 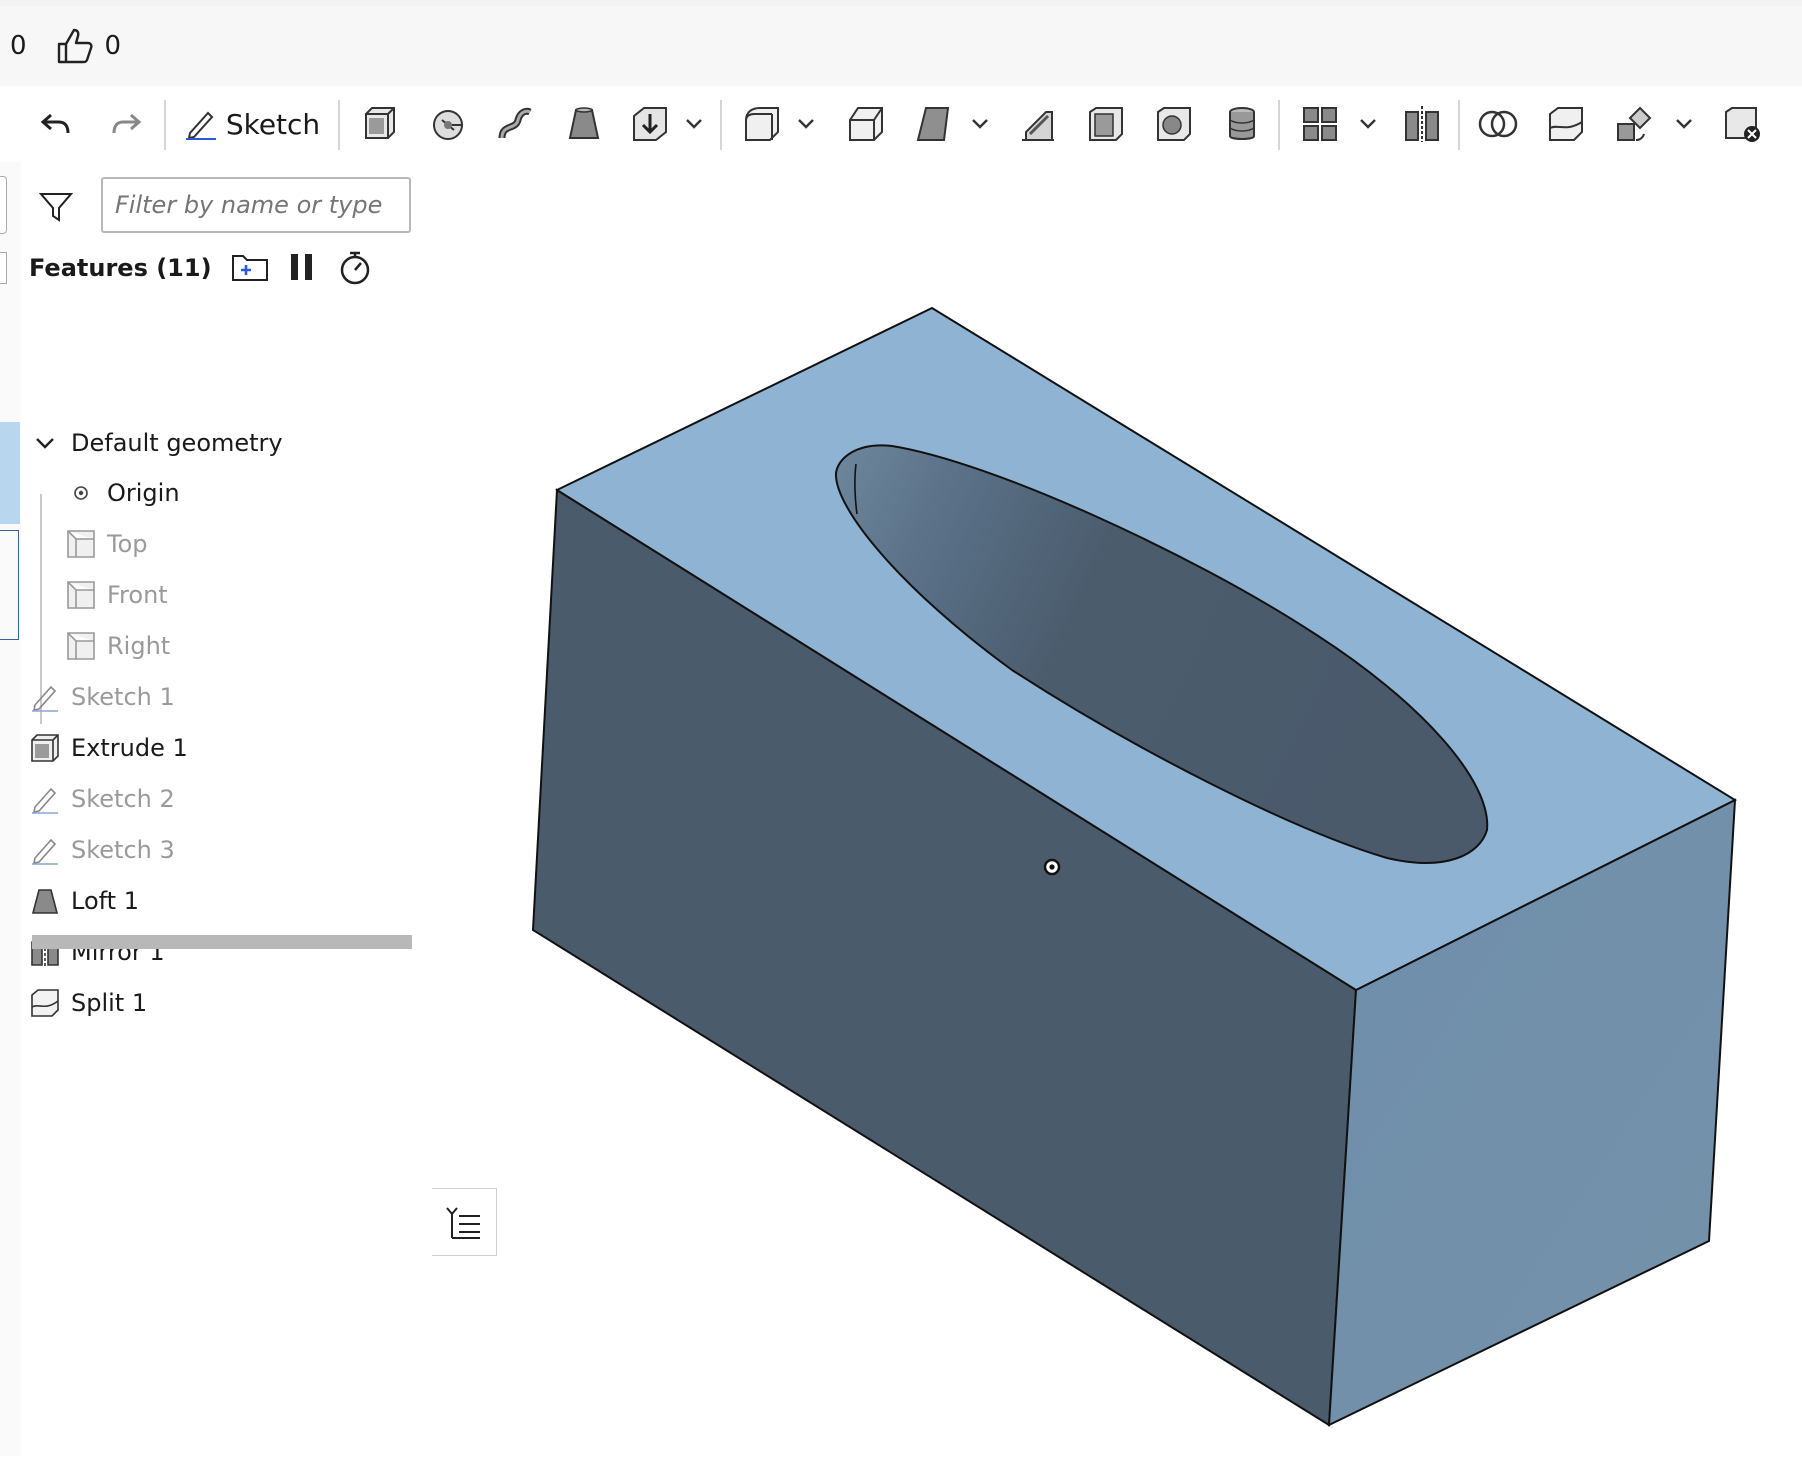 I want to click on feature-item-extrude-1: Extrude 1, so click(x=107, y=748).